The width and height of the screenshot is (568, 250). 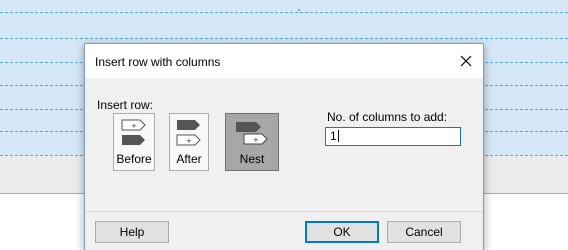 I want to click on help-button-label: Help, so click(x=132, y=232).